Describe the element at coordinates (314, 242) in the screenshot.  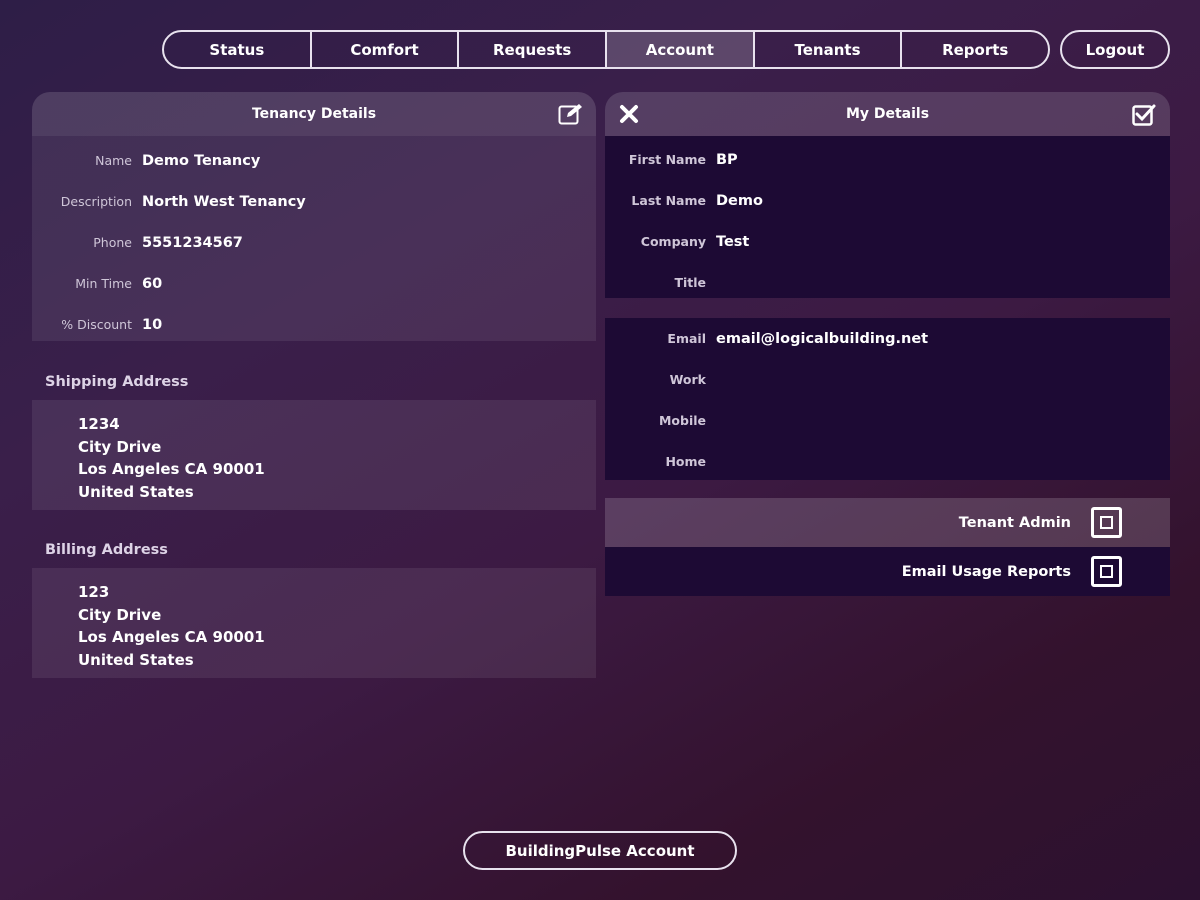
I see `tenancy-field: Phone 5551234567` at that location.